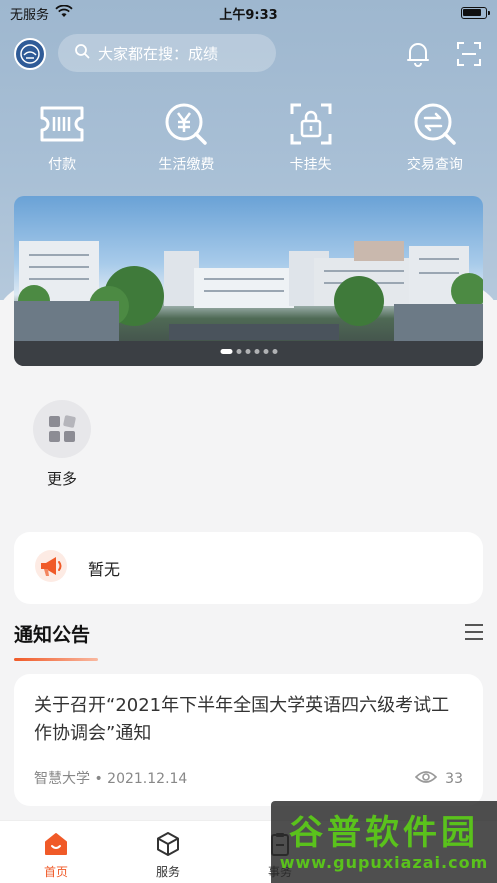 The height and width of the screenshot is (883, 497). What do you see at coordinates (426, 779) in the screenshot?
I see `eye-icon` at bounding box center [426, 779].